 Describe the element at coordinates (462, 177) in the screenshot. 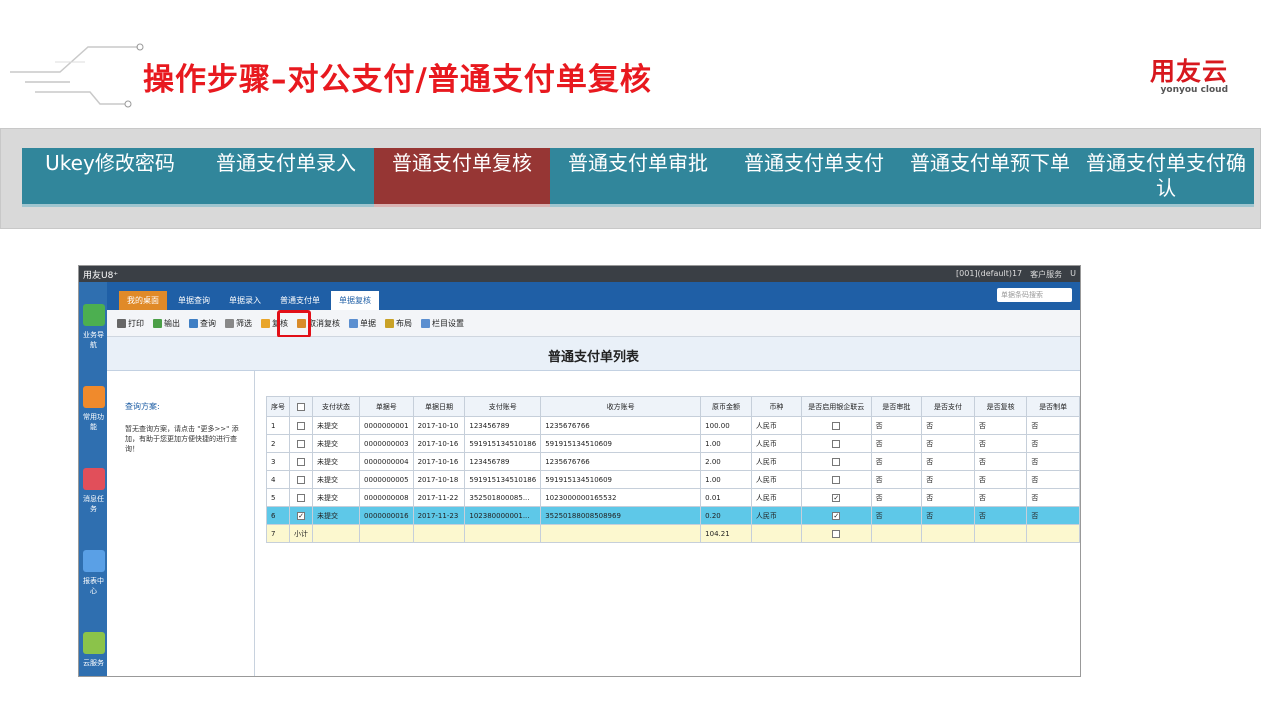

I see `step-review: 普通支付单复核` at that location.